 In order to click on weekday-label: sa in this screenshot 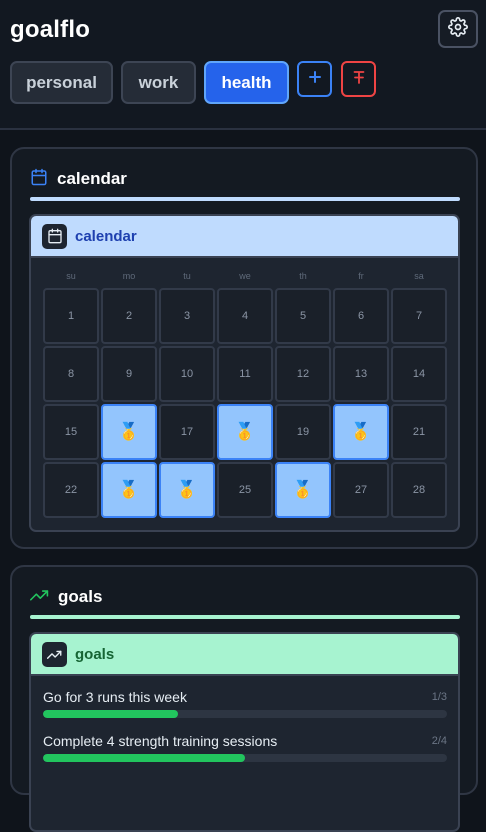, I will do `click(419, 276)`.